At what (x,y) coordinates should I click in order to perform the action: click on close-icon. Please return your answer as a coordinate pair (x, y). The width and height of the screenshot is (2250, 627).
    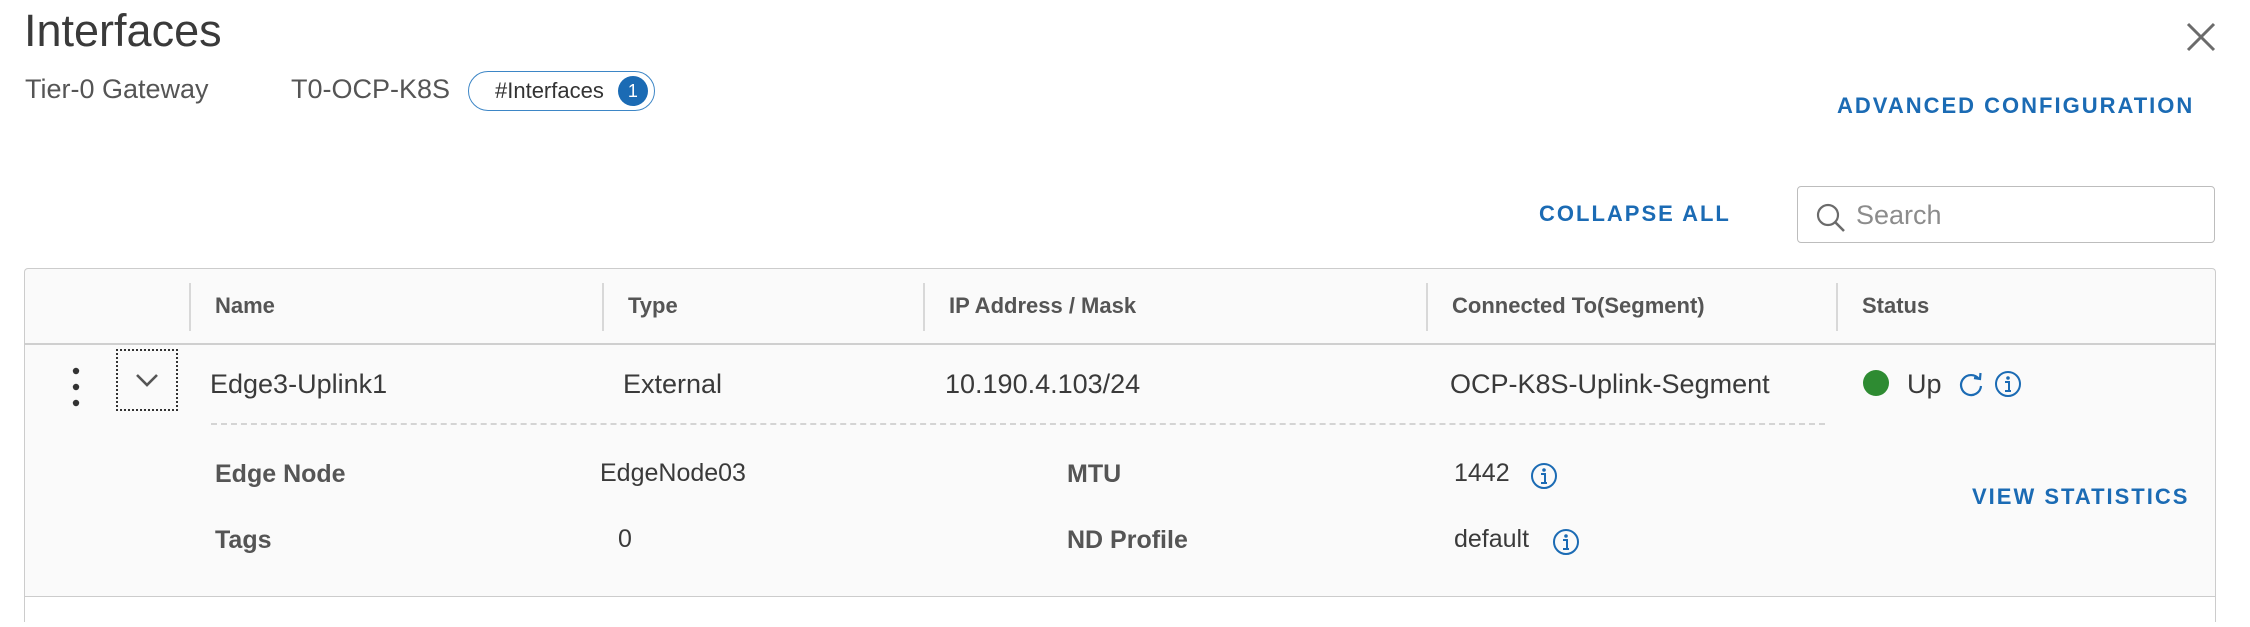
    Looking at the image, I should click on (2201, 37).